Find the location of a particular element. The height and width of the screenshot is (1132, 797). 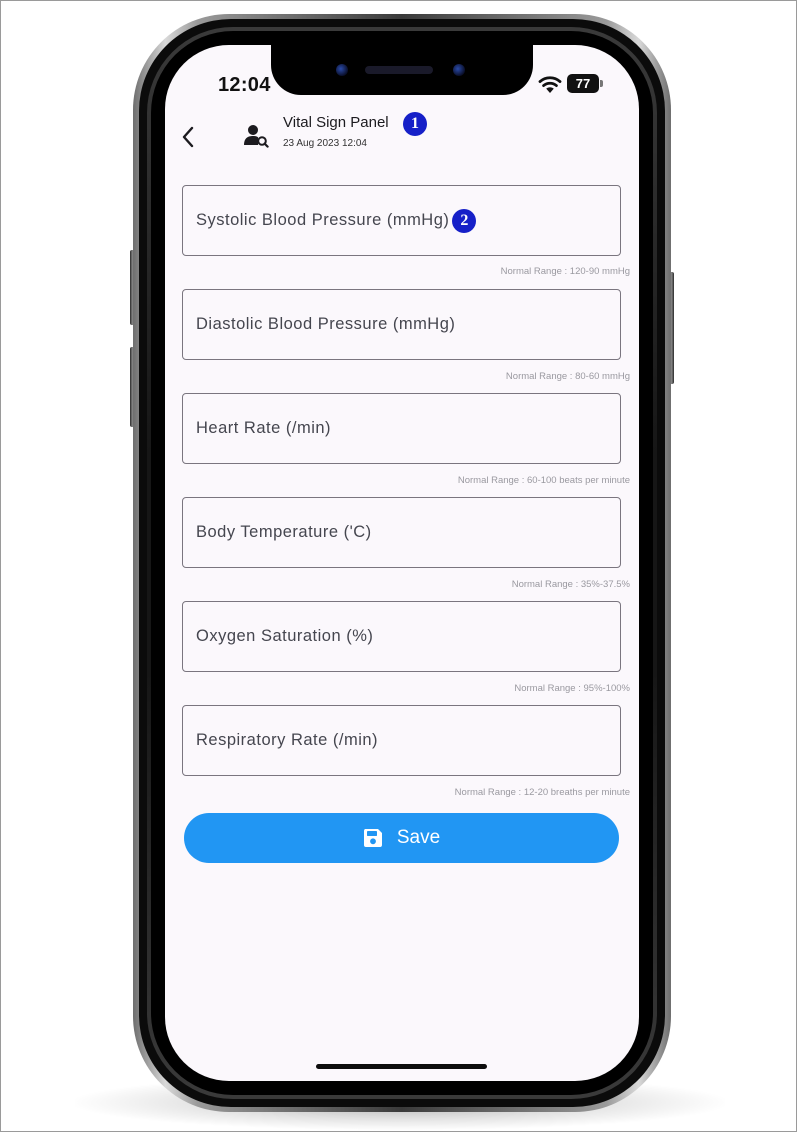

sensor-icon is located at coordinates (459, 70).